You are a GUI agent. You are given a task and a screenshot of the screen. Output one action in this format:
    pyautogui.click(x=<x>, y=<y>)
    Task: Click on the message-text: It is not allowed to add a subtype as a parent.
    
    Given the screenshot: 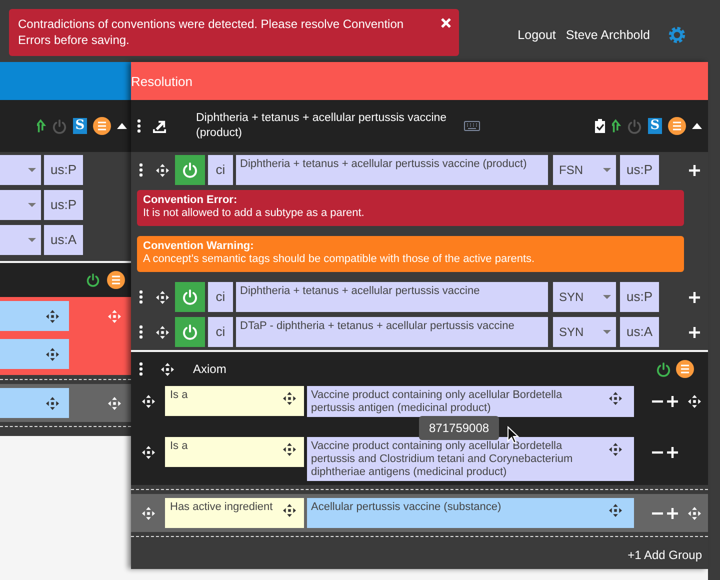 What is the action you would take?
    pyautogui.click(x=254, y=213)
    